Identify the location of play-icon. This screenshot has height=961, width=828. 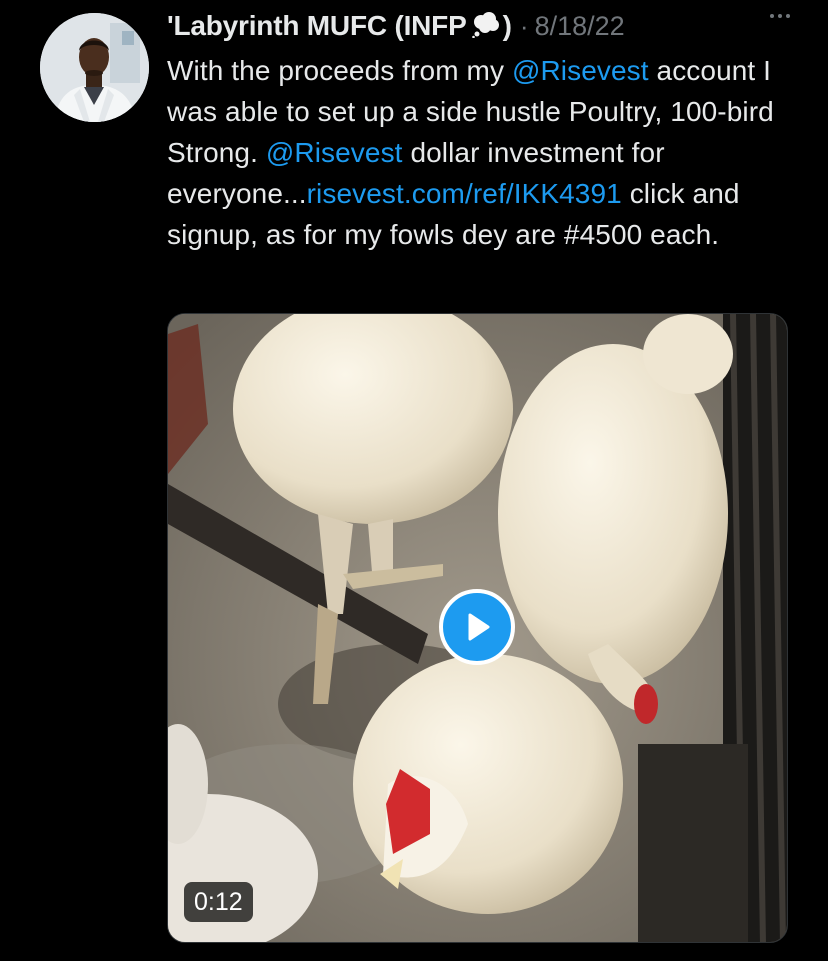
(479, 627).